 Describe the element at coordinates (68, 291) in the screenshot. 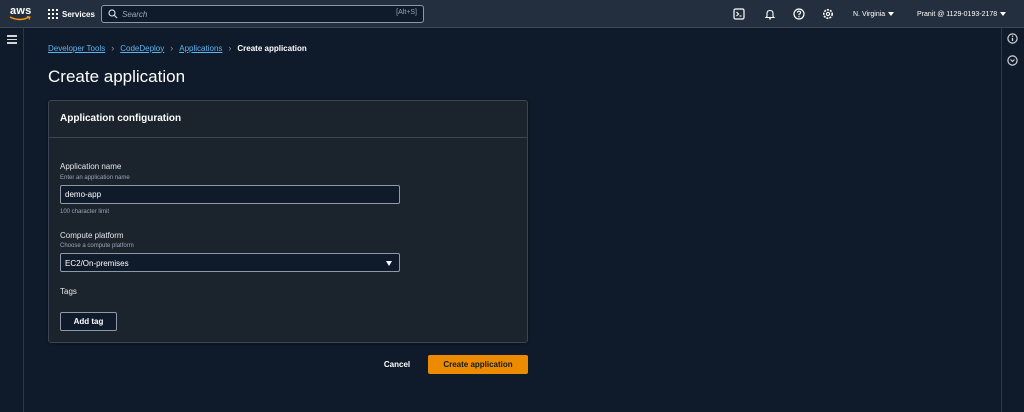

I see `tags-label: Tags` at that location.